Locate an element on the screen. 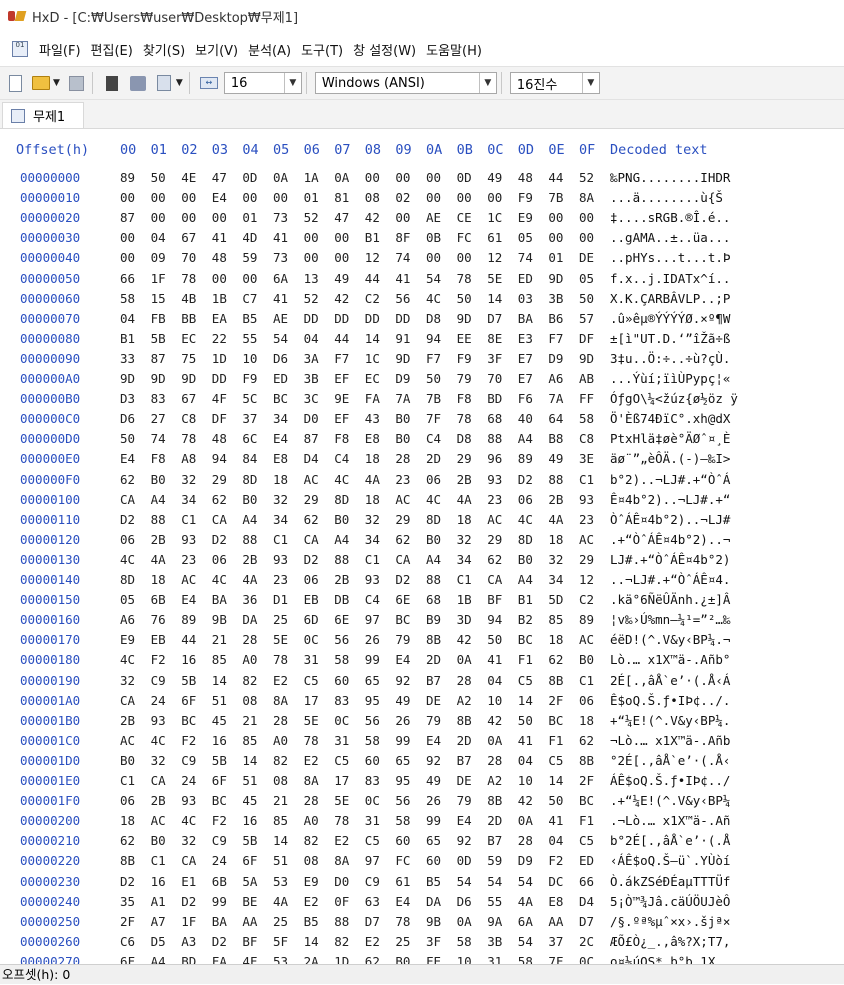 The width and height of the screenshot is (844, 985). hex-byte: E2 is located at coordinates (280, 680).